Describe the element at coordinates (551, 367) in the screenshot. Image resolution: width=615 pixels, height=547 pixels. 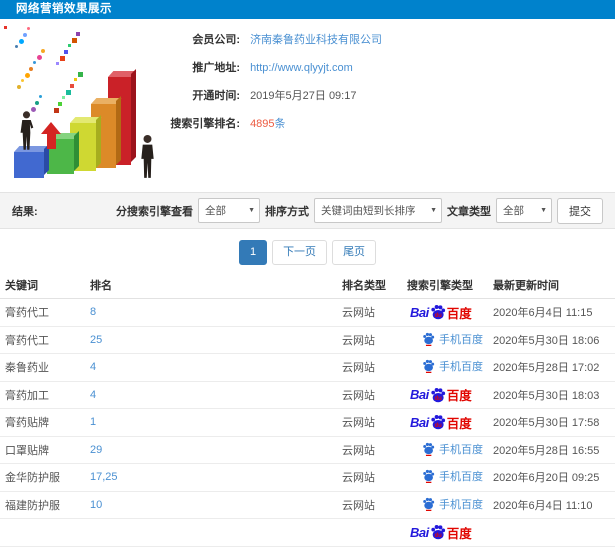
I see `update-time-cell: 2020年5月28日 17:02` at that location.